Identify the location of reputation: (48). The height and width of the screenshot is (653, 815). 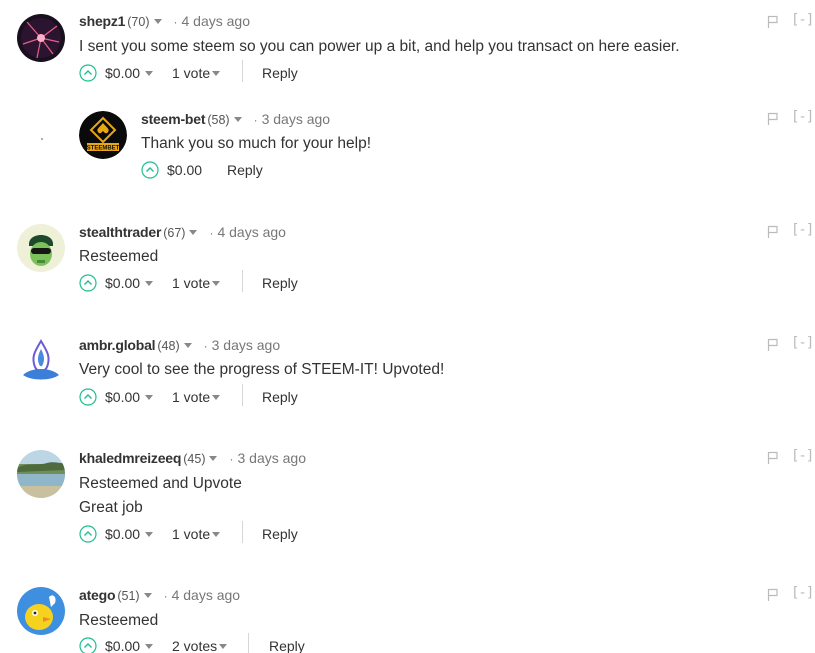
(168, 346).